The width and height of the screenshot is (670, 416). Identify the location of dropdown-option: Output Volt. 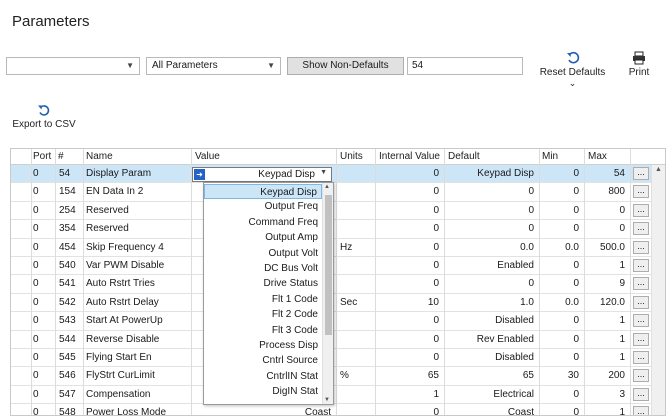
(263, 253).